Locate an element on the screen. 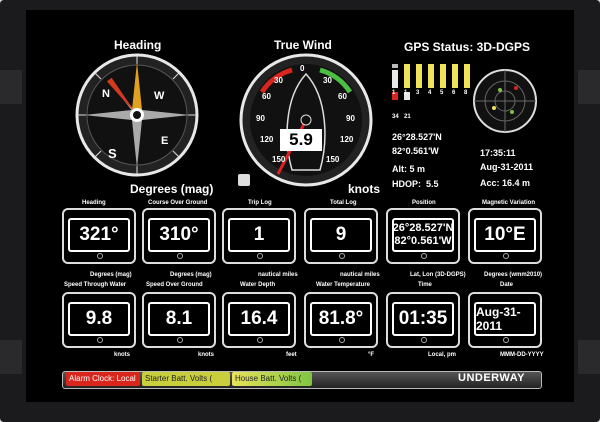 Image resolution: width=600 pixels, height=422 pixels. satellite-signal-bars is located at coordinates (431, 82).